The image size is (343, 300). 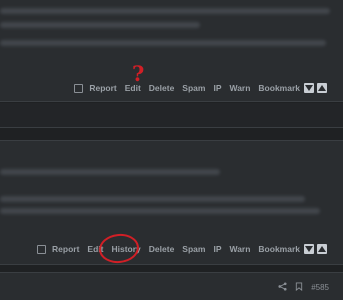 I want to click on post-separator, so click(x=171, y=115).